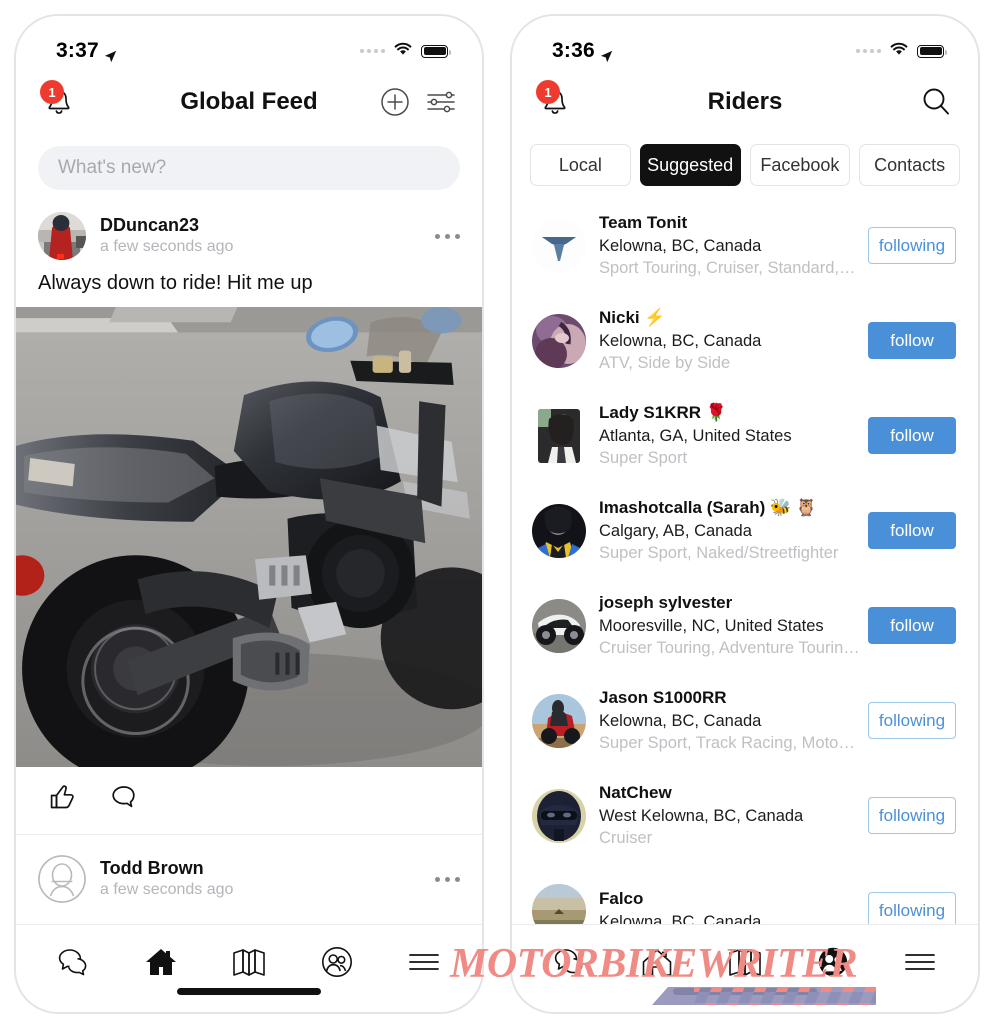 The height and width of the screenshot is (1035, 986). Describe the element at coordinates (635, 792) in the screenshot. I see `rider-name: NatChew` at that location.